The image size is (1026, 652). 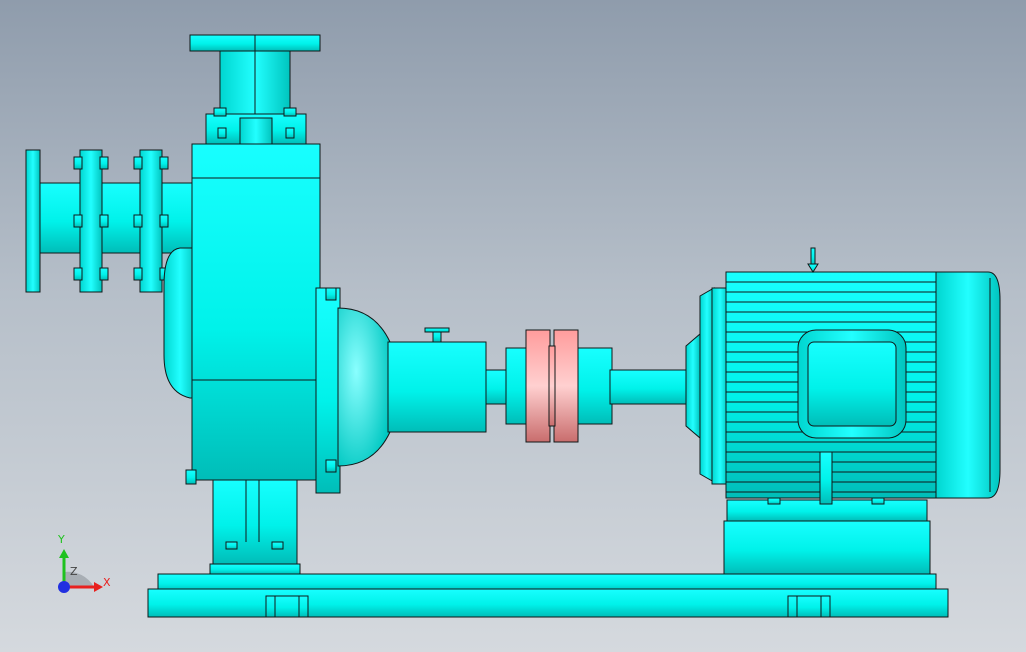 I want to click on motor-base, so click(x=827, y=536).